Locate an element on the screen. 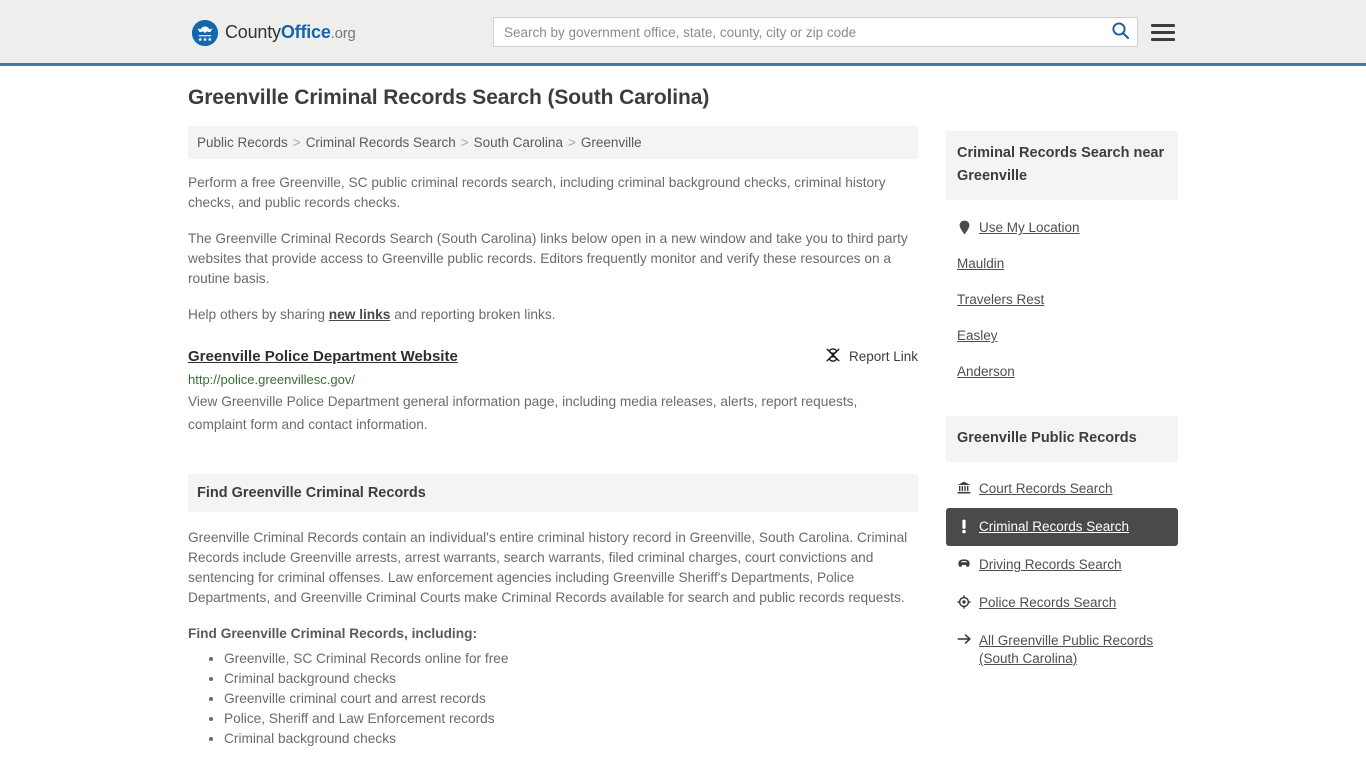  sidebar-item-criminal-records-search: Criminal Records Search is located at coordinates (1062, 527).